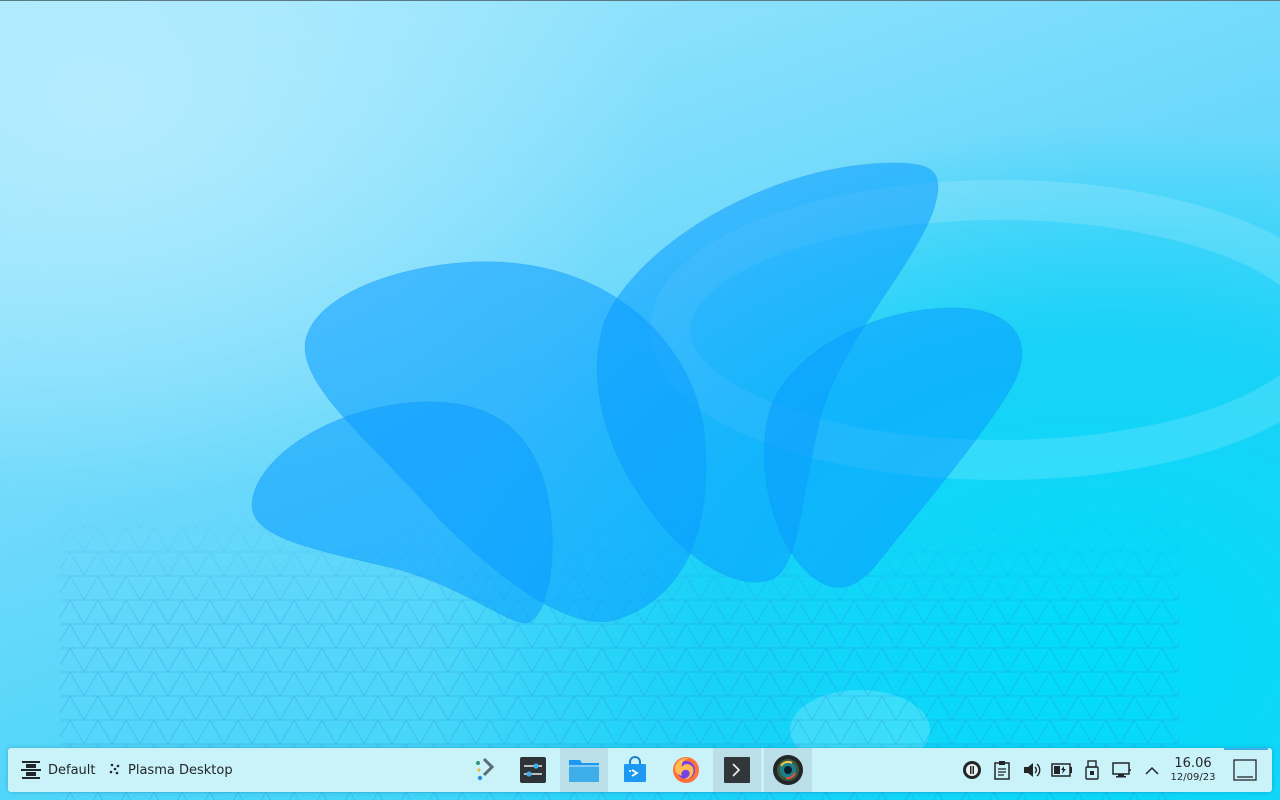 This screenshot has width=1280, height=800. I want to click on tray-expander, so click(1152, 770).